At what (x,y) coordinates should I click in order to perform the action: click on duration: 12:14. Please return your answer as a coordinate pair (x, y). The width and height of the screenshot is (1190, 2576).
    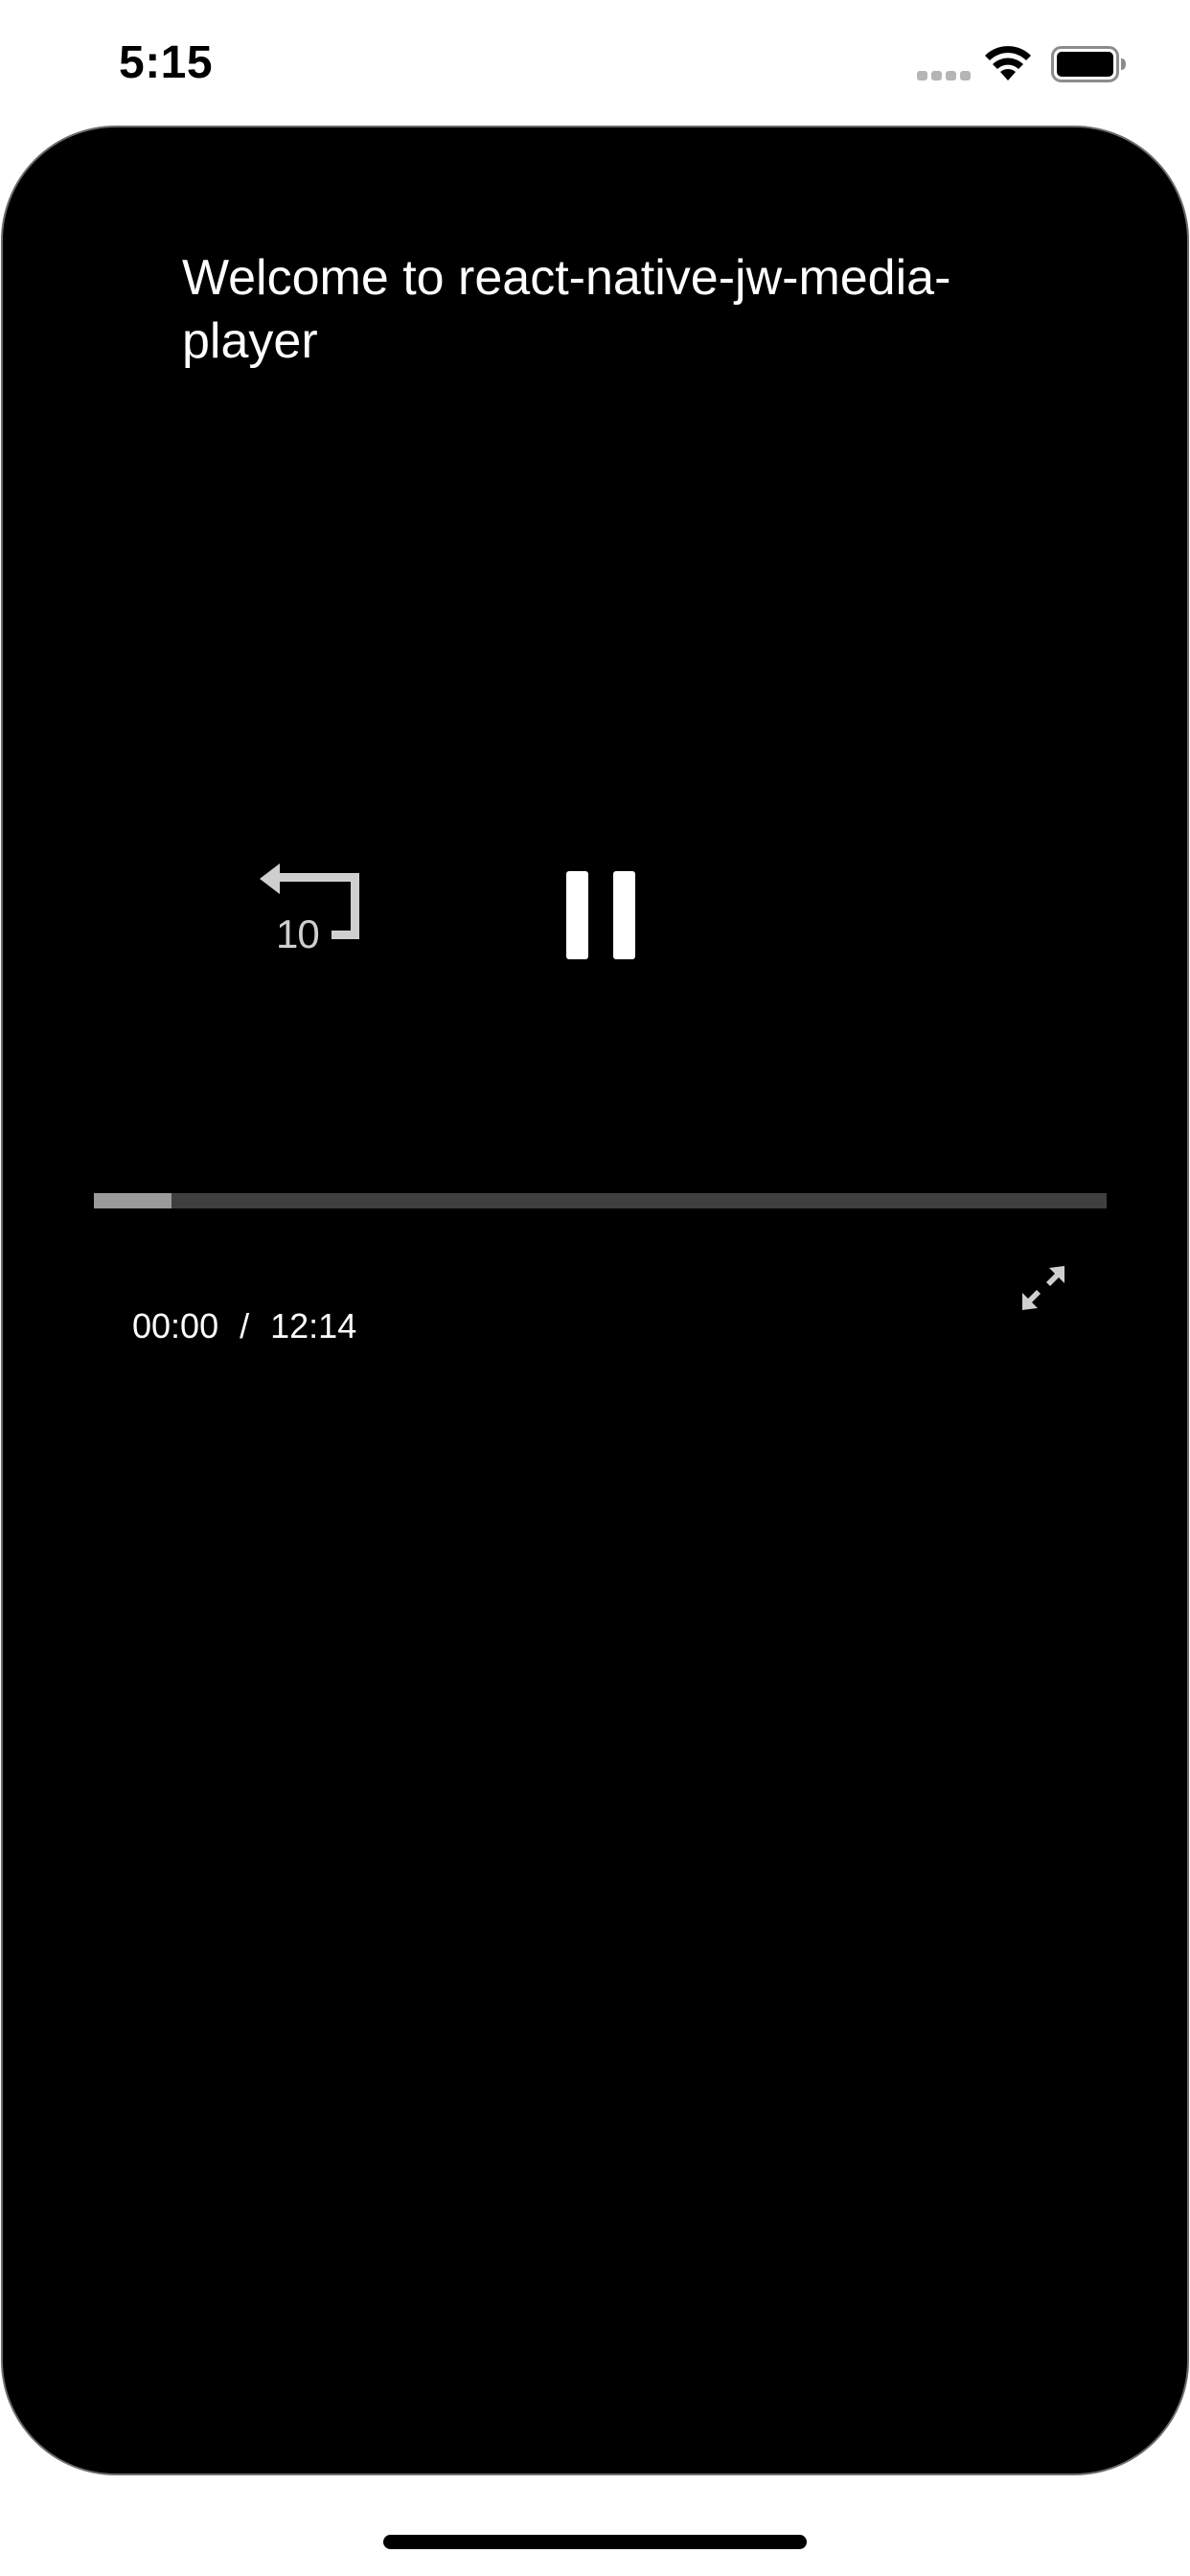
    Looking at the image, I should click on (313, 1326).